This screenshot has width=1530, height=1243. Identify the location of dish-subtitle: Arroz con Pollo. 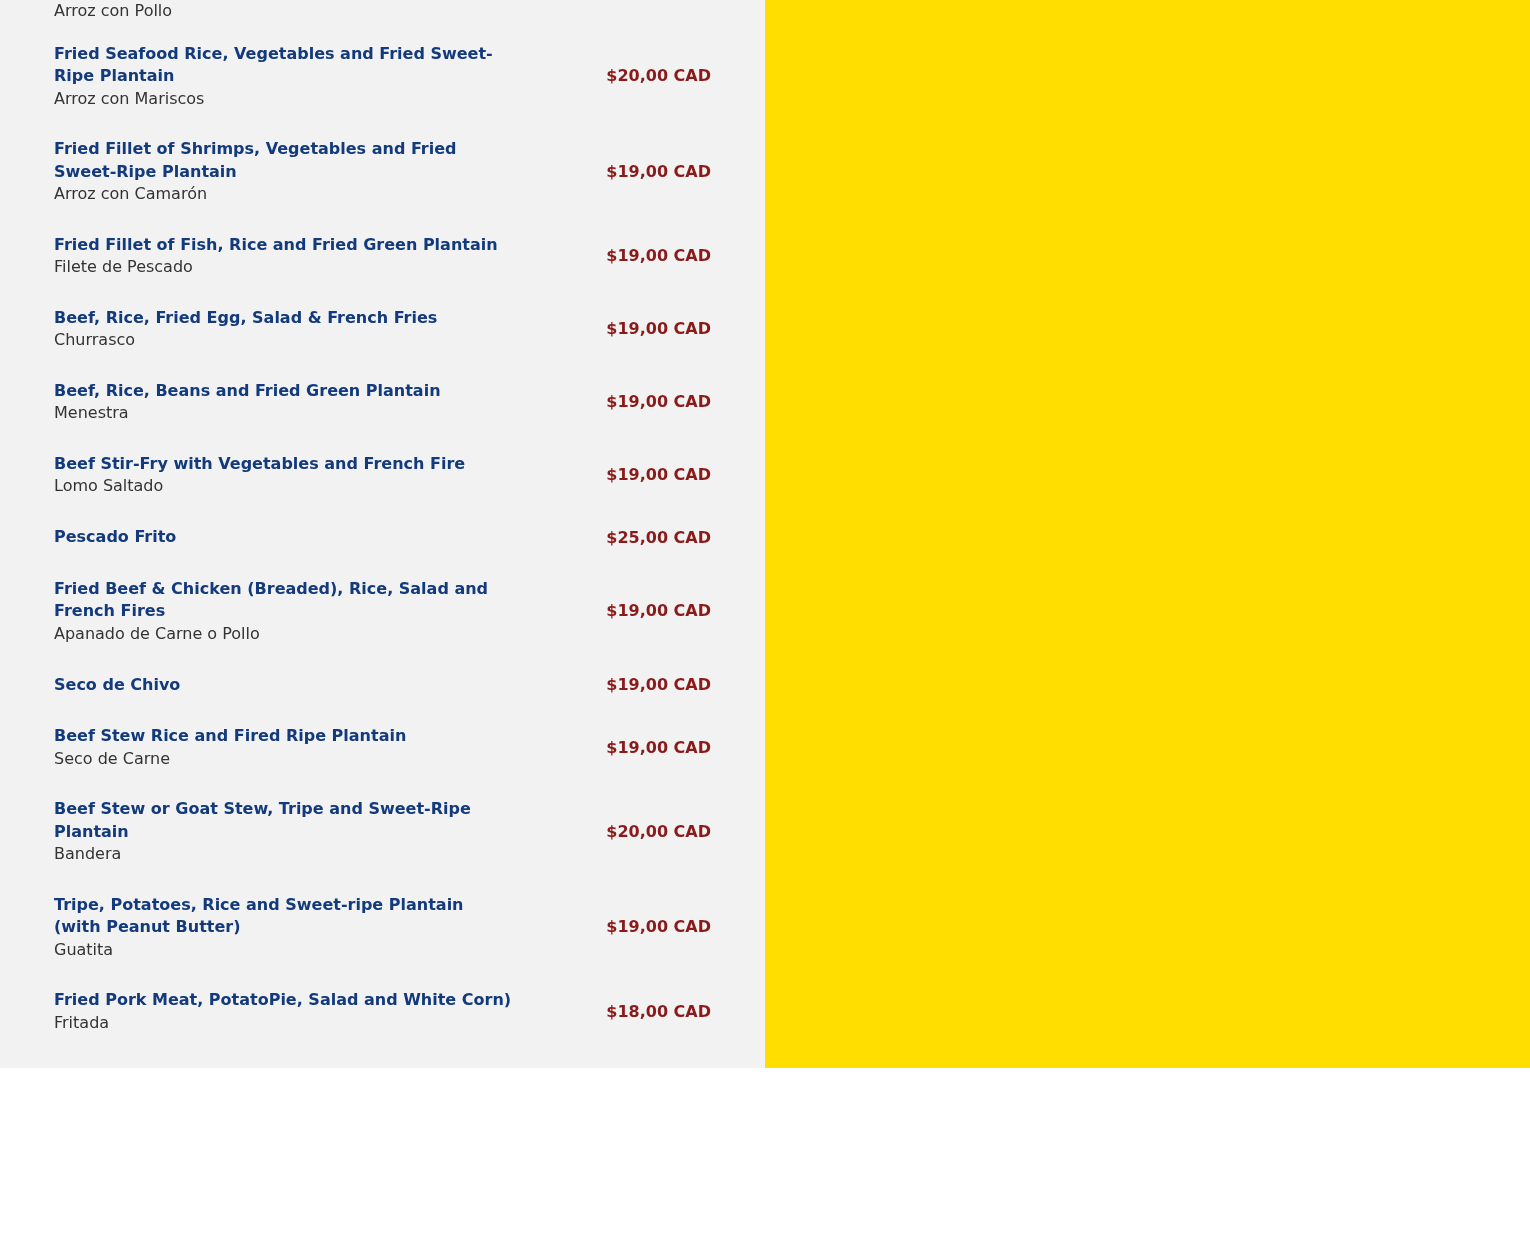
(114, 11).